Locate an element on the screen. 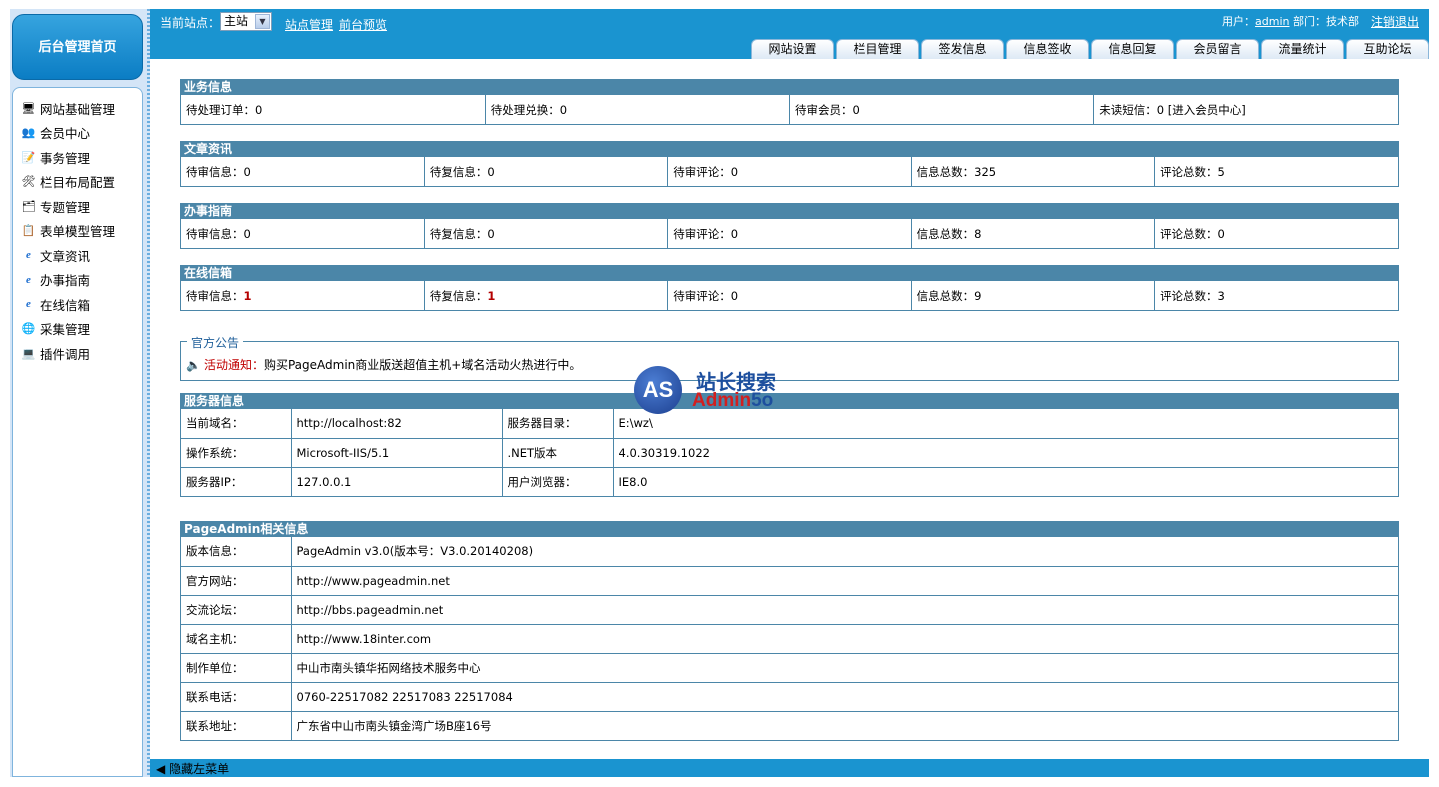  pageadmin-value: http://www.18inter.com is located at coordinates (844, 638).